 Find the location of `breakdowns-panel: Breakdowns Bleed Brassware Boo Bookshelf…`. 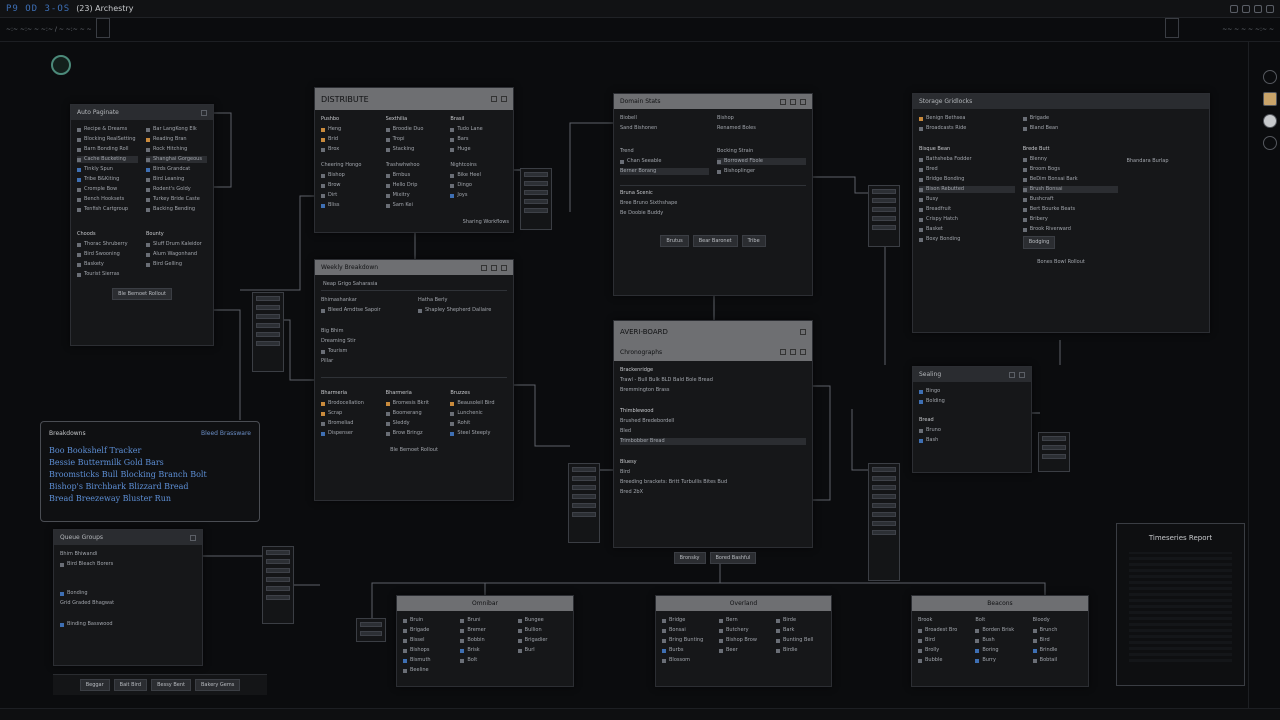

breakdowns-panel: Breakdowns Bleed Brassware Boo Bookshelf… is located at coordinates (150, 471).